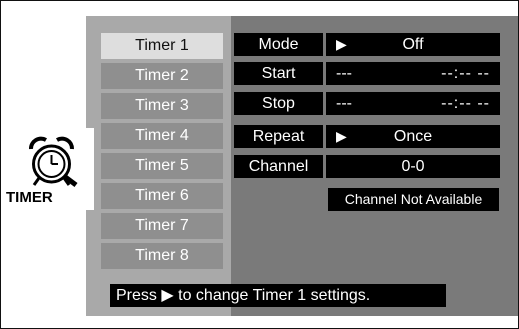 Image resolution: width=519 pixels, height=329 pixels. Describe the element at coordinates (274, 295) in the screenshot. I see `help-suffix: to change Timer 1 settings.` at that location.